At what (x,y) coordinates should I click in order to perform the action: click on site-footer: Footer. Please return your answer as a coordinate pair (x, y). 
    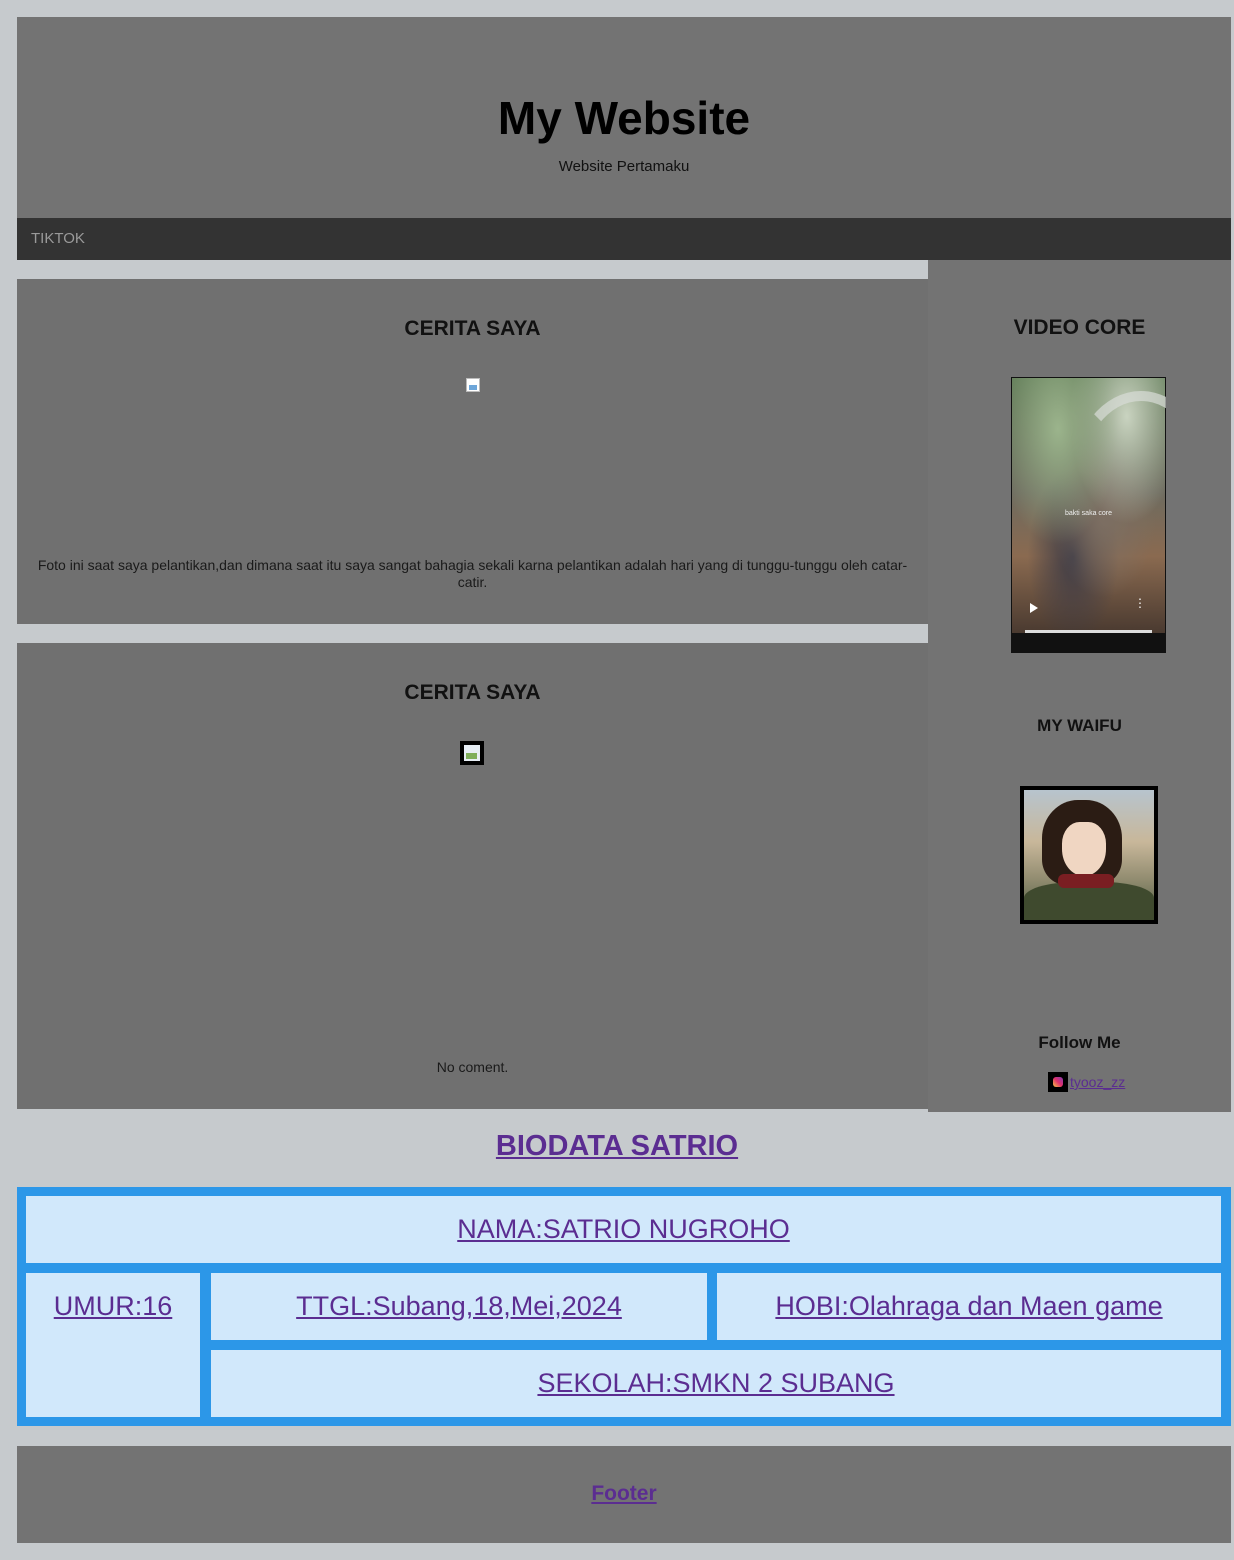
    Looking at the image, I should click on (624, 1494).